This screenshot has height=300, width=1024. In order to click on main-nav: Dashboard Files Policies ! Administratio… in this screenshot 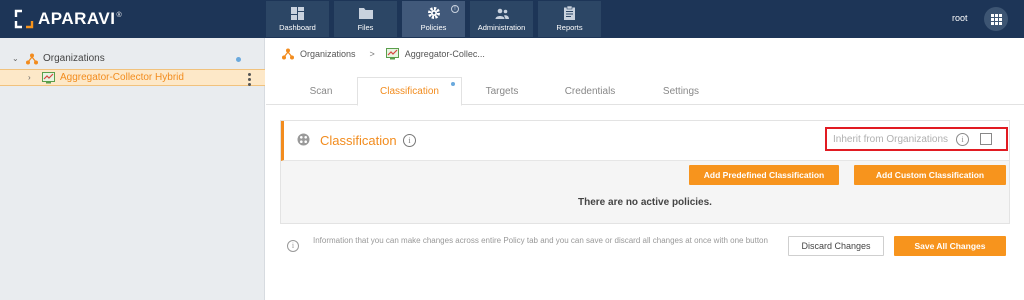, I will do `click(436, 19)`.